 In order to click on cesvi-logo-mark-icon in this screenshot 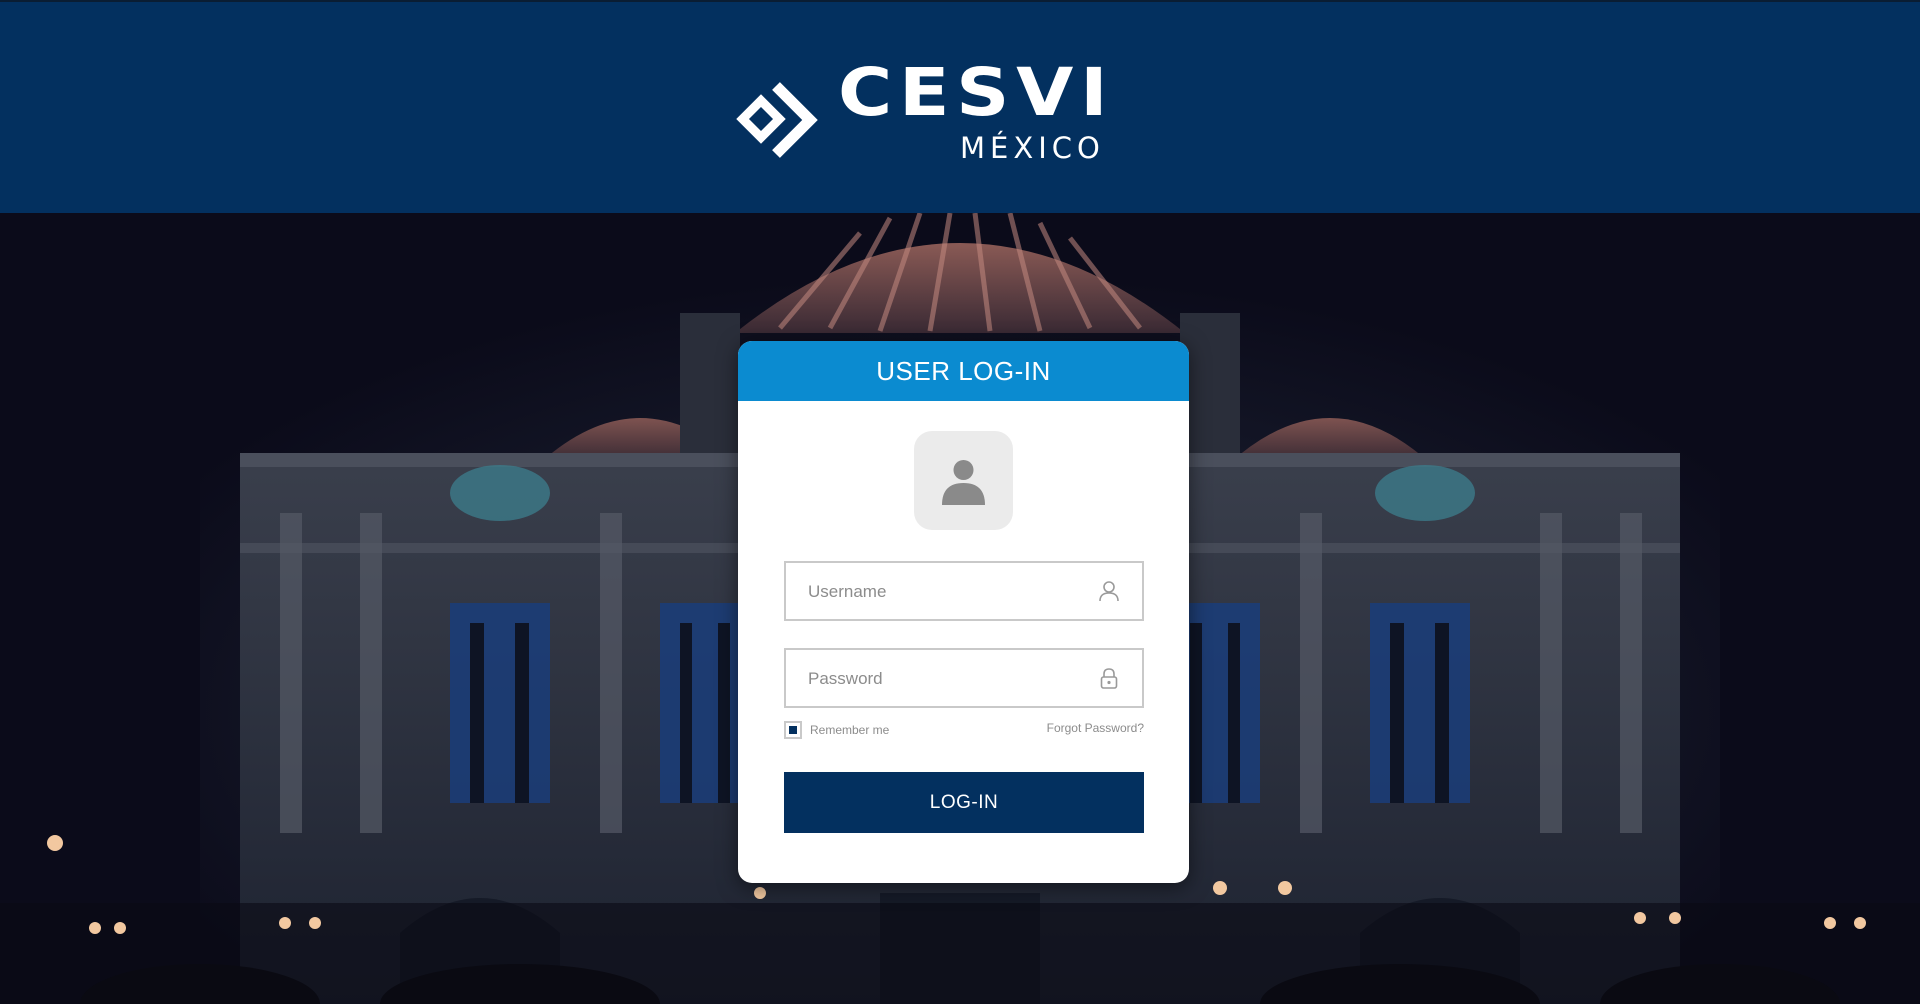, I will do `click(777, 120)`.